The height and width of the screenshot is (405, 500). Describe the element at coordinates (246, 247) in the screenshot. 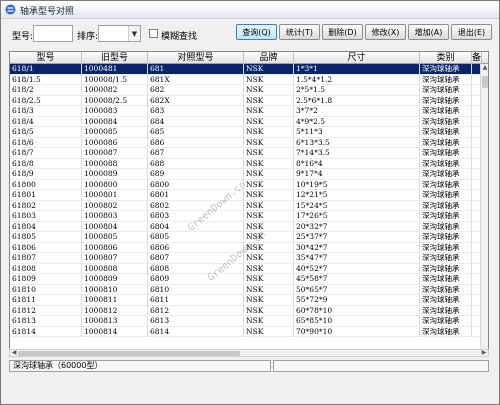

I see `table-row: 61806 1000806 6806 NSK 30*42*7 深沟球轴承` at that location.